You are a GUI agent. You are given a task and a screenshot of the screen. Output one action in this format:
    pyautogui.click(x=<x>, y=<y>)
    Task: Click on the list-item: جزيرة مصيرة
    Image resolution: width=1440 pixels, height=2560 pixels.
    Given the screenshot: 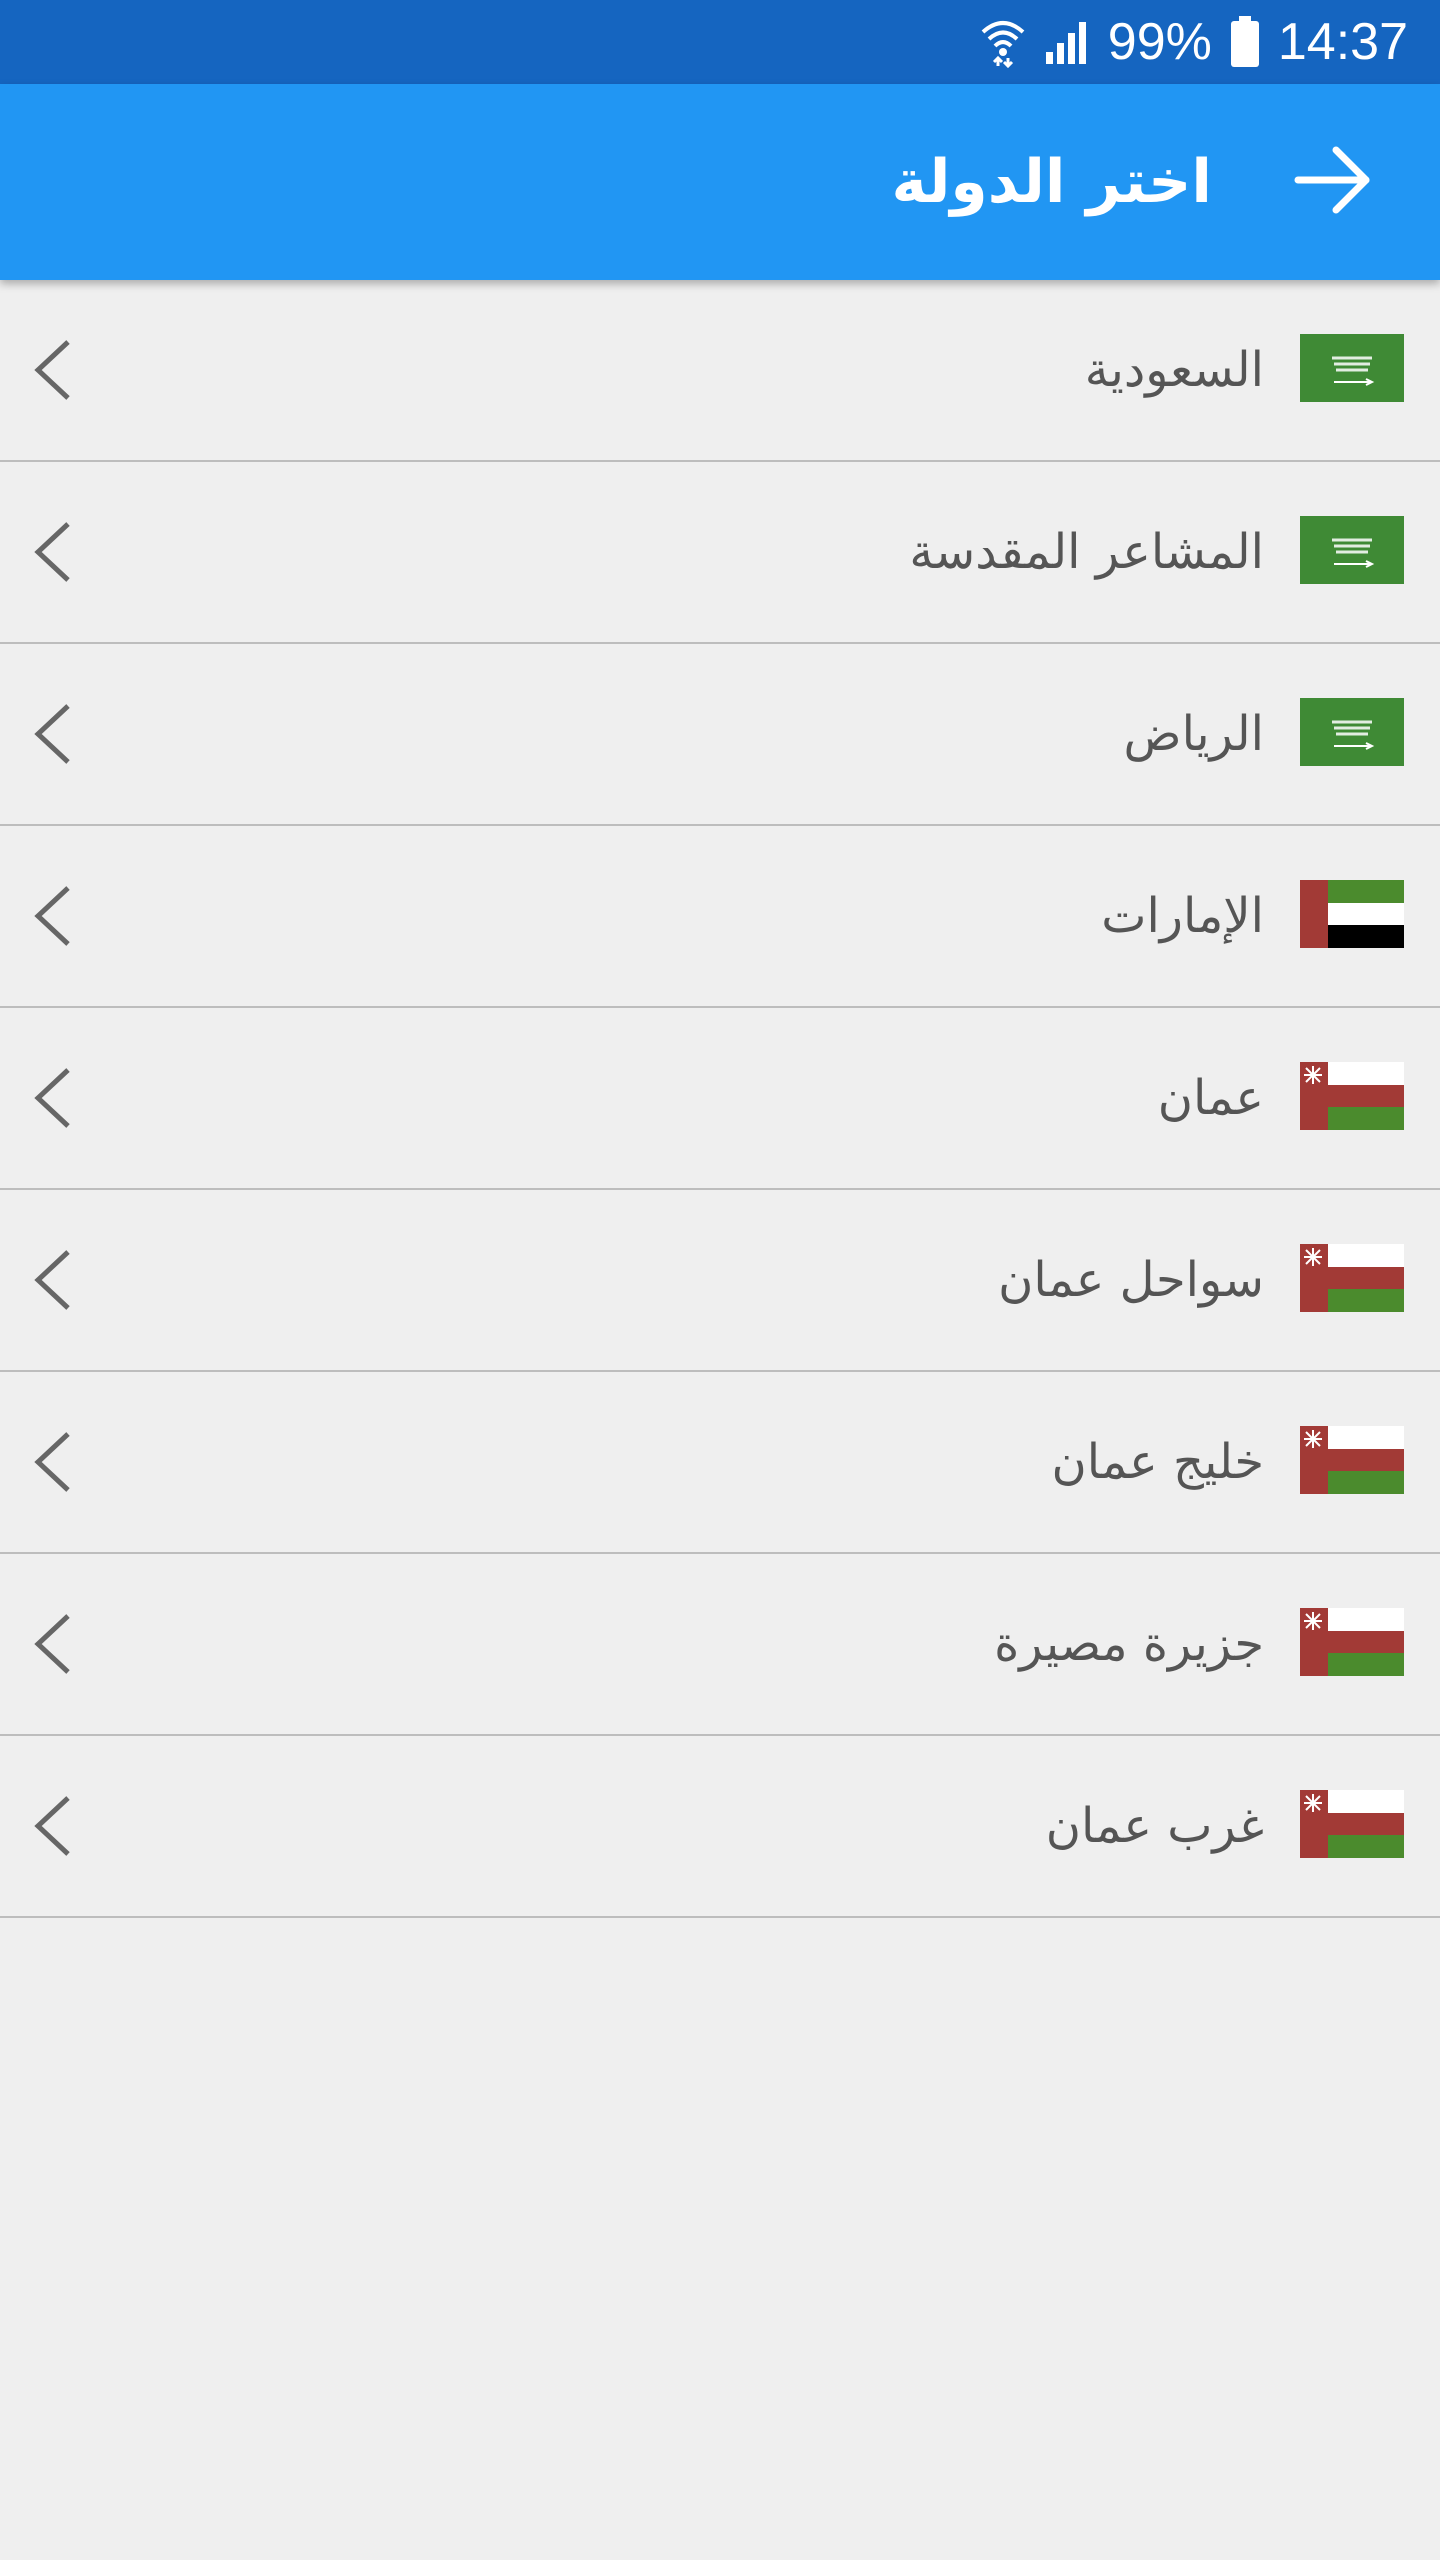 What is the action you would take?
    pyautogui.click(x=720, y=1645)
    